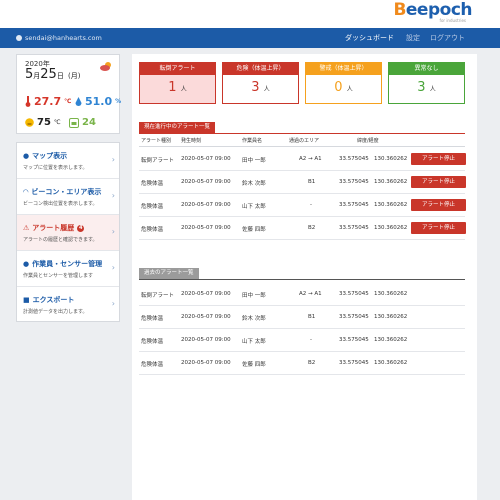 This screenshot has width=500, height=500. Describe the element at coordinates (413, 38) in the screenshot. I see `nav-settings: 設定` at that location.